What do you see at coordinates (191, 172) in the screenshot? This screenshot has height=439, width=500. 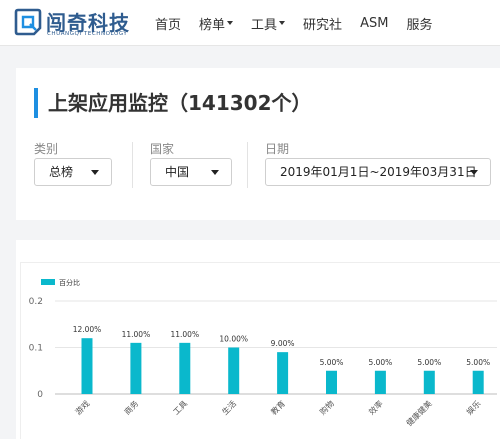 I see `country-select: 中国` at bounding box center [191, 172].